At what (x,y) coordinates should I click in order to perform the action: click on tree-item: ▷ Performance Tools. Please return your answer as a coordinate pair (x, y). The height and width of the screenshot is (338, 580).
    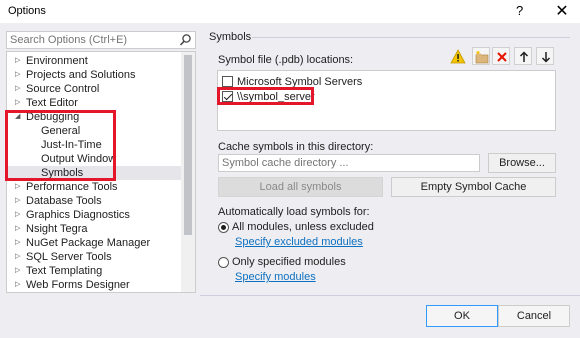
    Looking at the image, I should click on (94, 187).